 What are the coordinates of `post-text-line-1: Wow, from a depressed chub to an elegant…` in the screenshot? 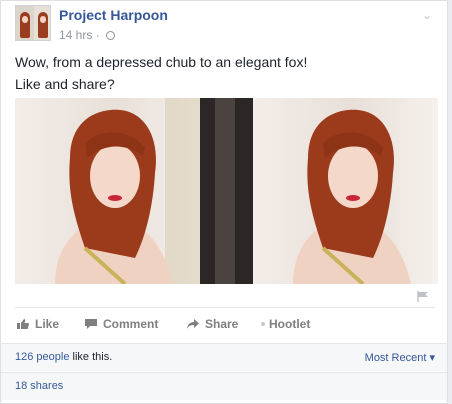 It's located at (161, 62).